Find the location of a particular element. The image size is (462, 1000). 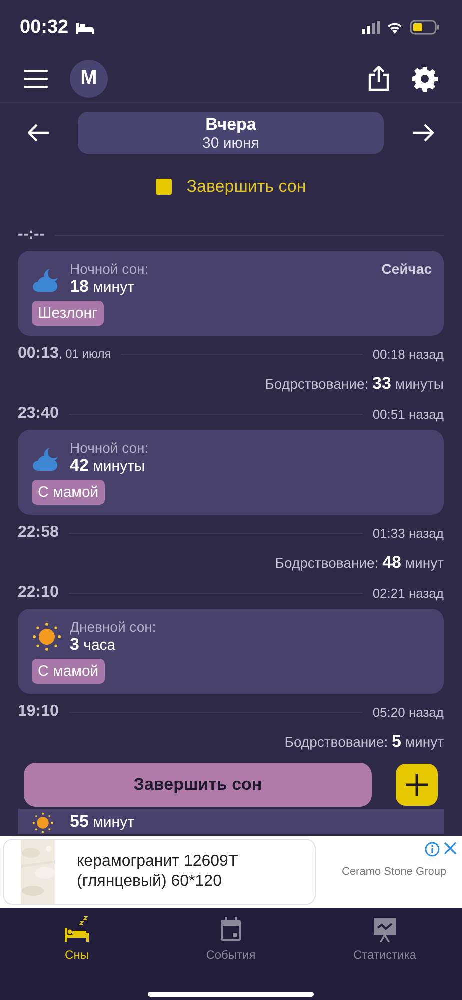

battery-icon is located at coordinates (425, 27).